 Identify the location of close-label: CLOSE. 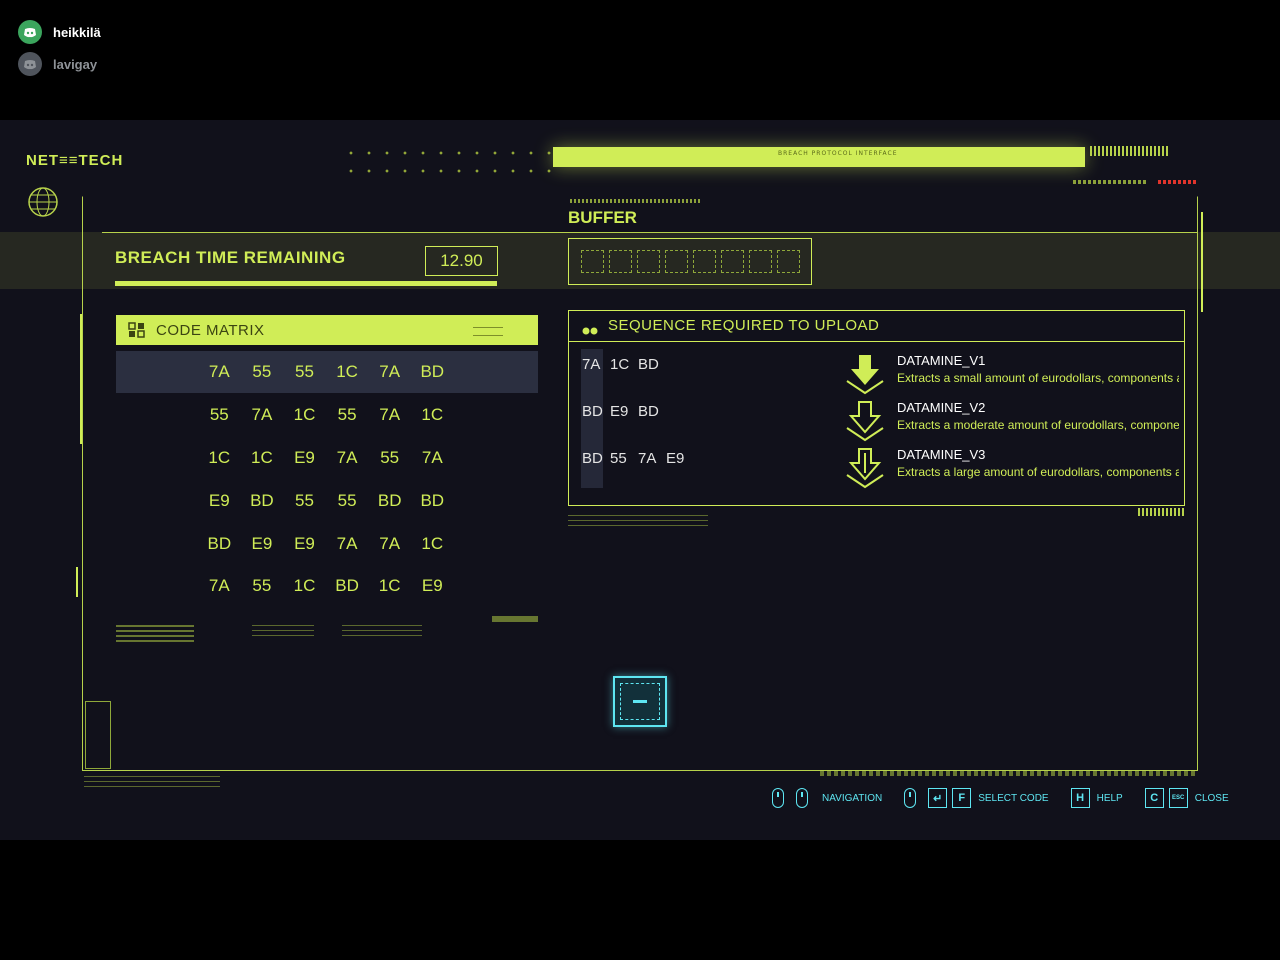
(1212, 798).